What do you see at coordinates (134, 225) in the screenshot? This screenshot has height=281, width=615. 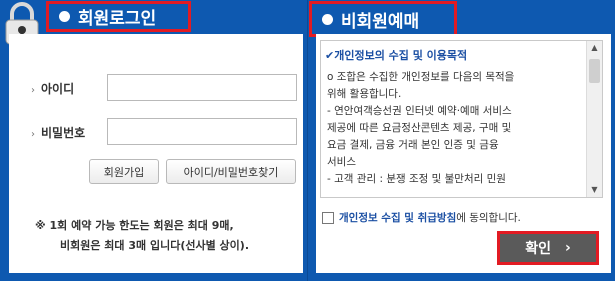 I see `notice-line: ※ 1회 예약 가능 한도는 회원은 최대 9매,` at bounding box center [134, 225].